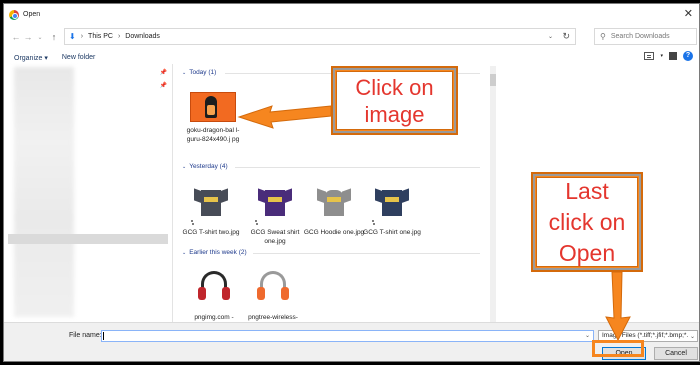  I want to click on file-type-value: Image Files (*.tiff;*.jfif;*.bmp;*.g, so click(647, 335).